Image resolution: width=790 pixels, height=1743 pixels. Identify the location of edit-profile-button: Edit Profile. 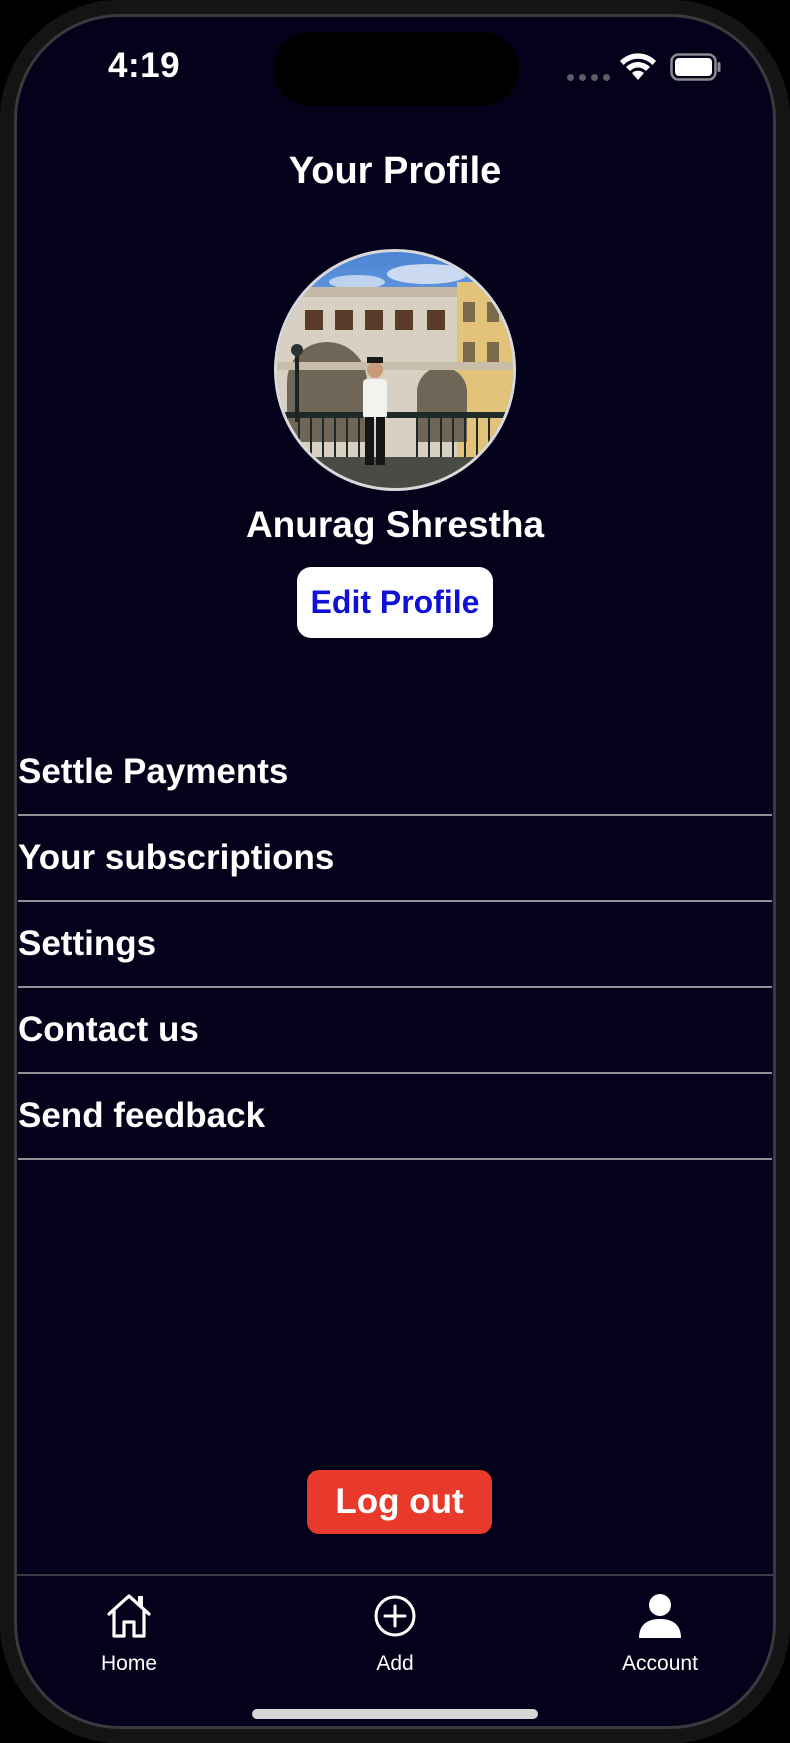
(395, 602).